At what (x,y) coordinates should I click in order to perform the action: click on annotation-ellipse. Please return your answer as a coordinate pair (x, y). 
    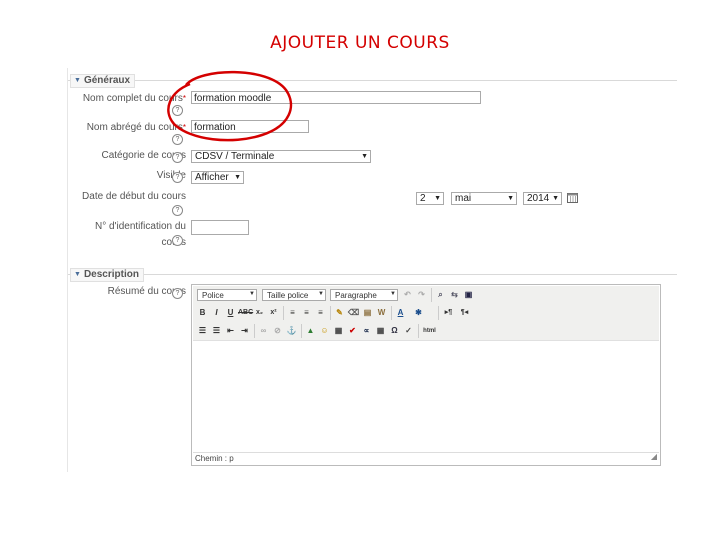
    Looking at the image, I should click on (230, 106).